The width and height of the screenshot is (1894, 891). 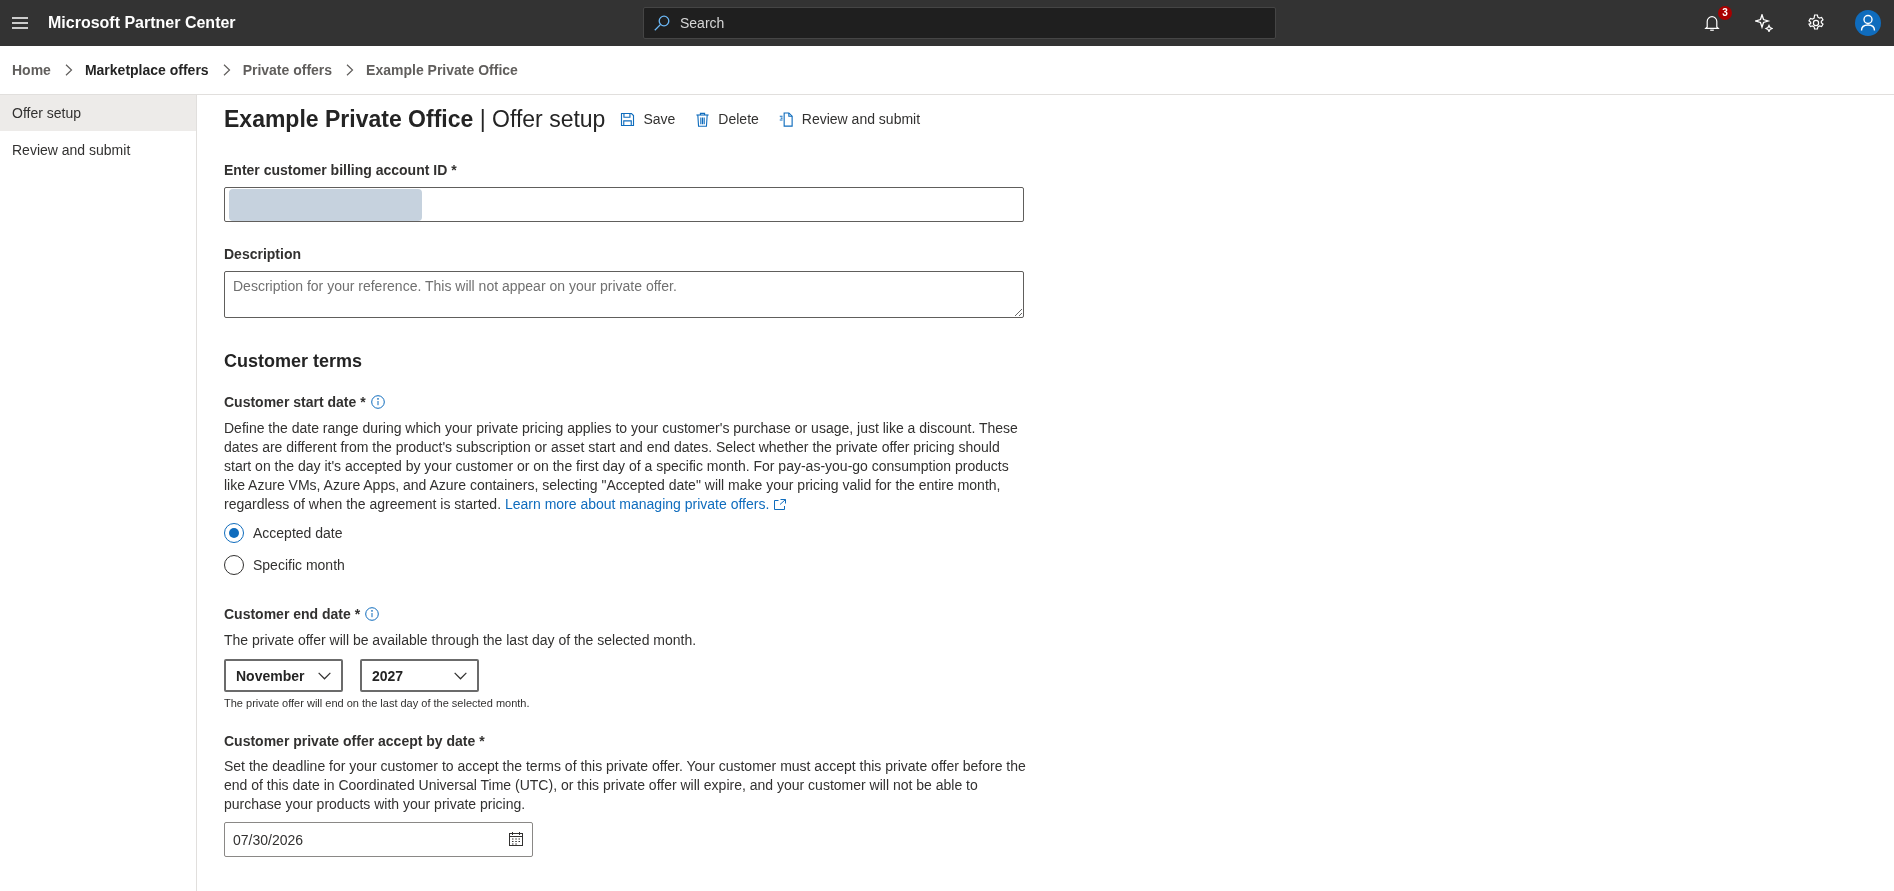 I want to click on save-button: Save, so click(x=648, y=119).